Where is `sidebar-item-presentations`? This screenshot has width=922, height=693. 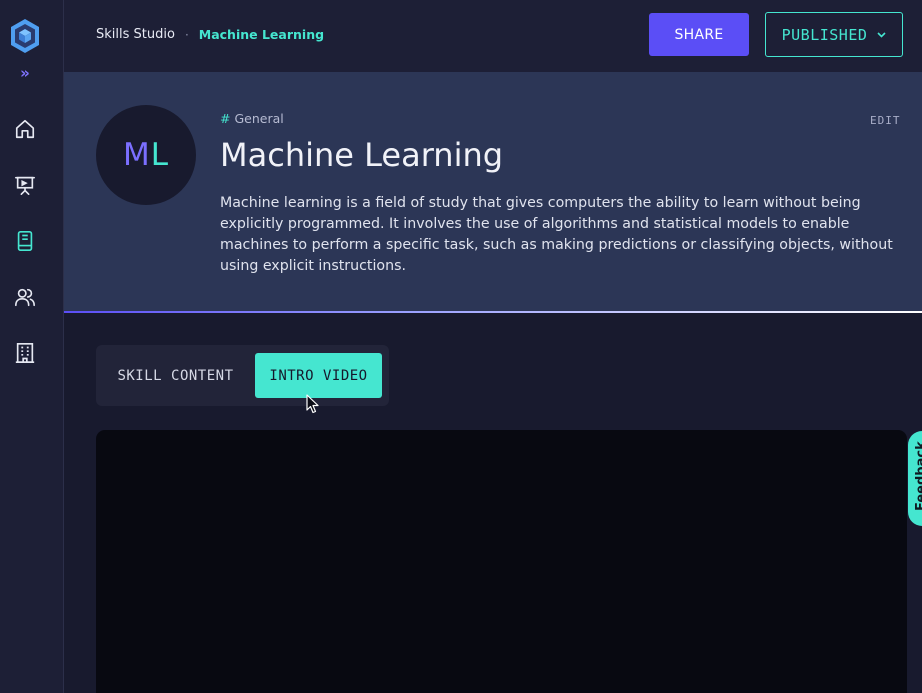 sidebar-item-presentations is located at coordinates (25, 185).